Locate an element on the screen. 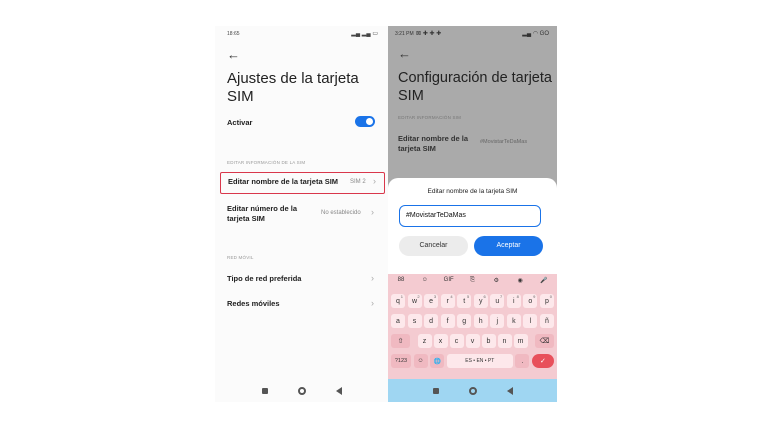  edit-name-value: #MovistarTeDaMas is located at coordinates (504, 142).